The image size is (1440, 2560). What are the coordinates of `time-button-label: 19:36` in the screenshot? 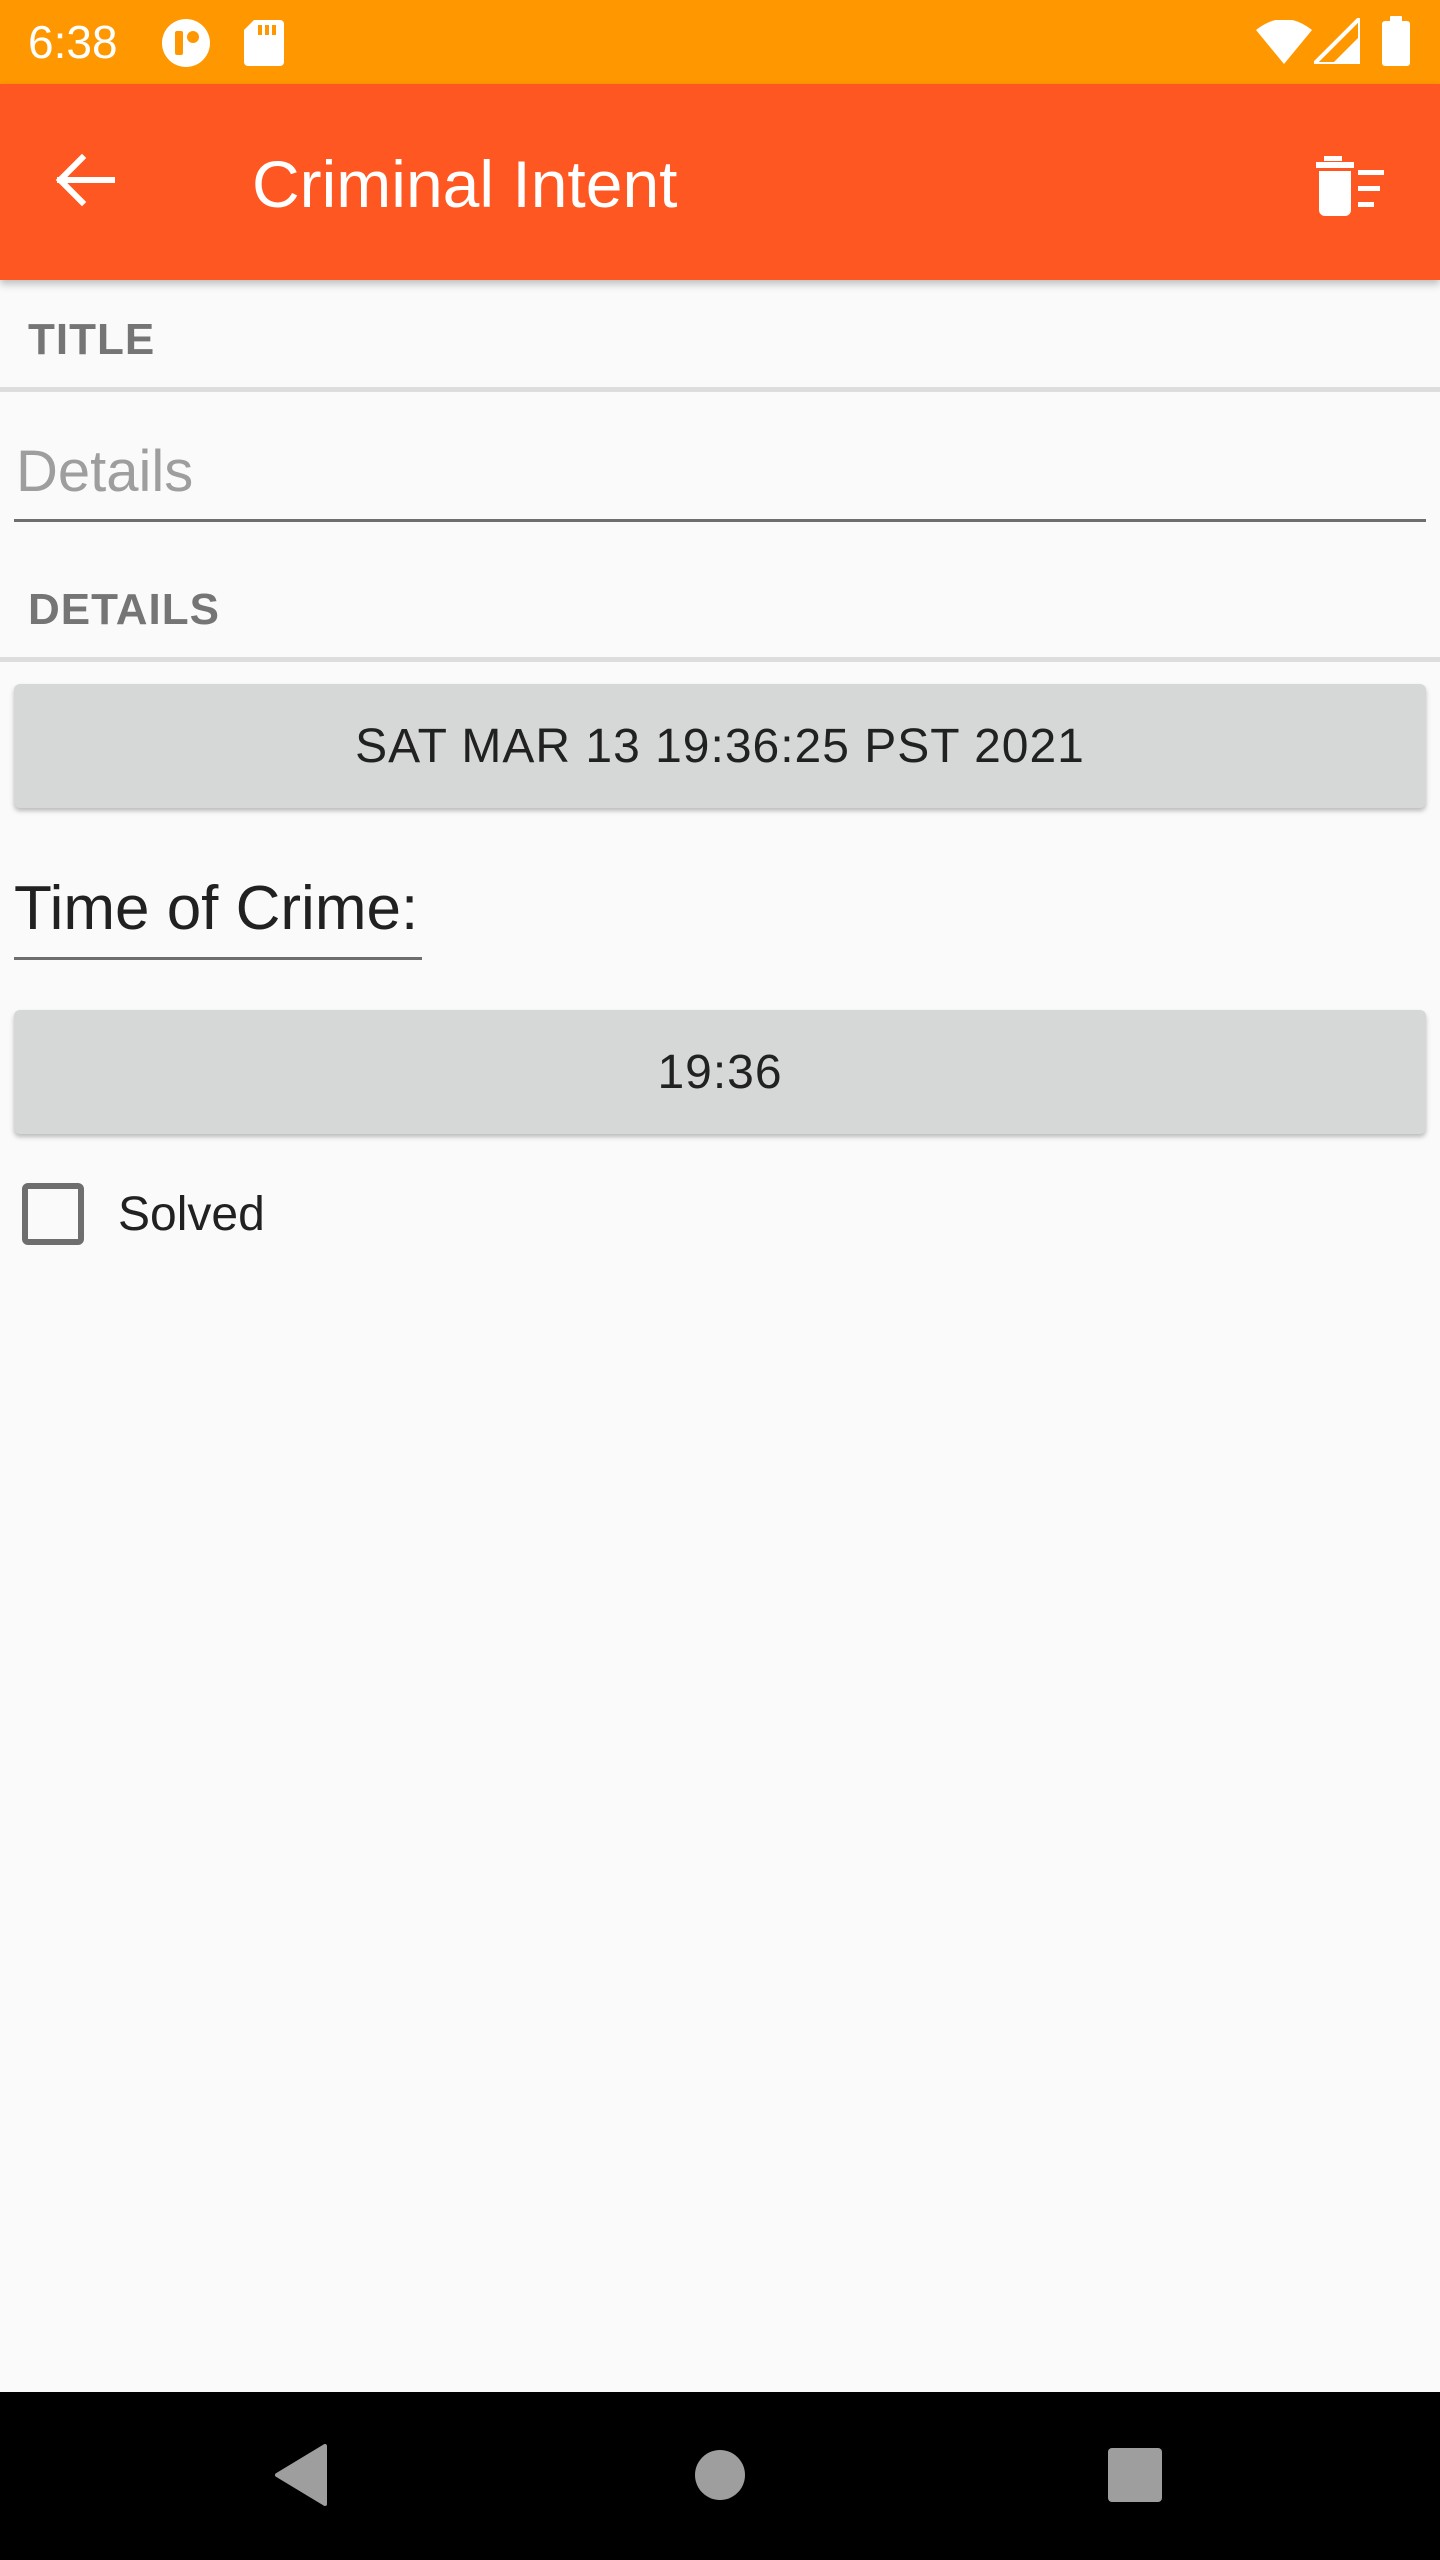 It's located at (720, 1072).